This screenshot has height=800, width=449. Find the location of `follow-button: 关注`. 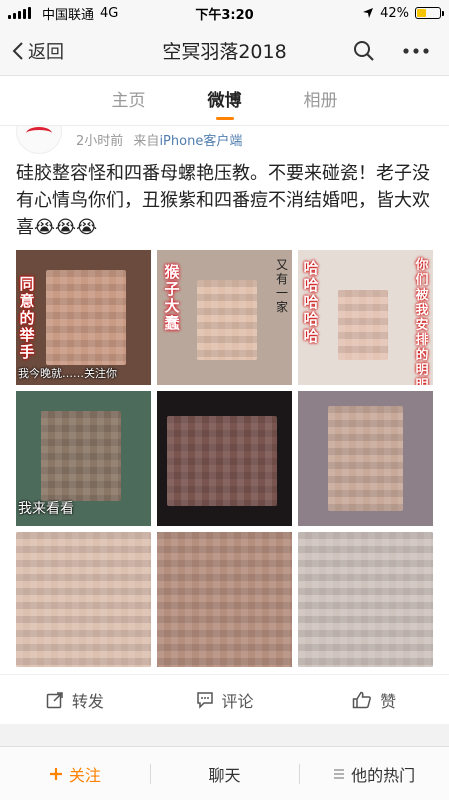

follow-button: 关注 is located at coordinates (75, 774).